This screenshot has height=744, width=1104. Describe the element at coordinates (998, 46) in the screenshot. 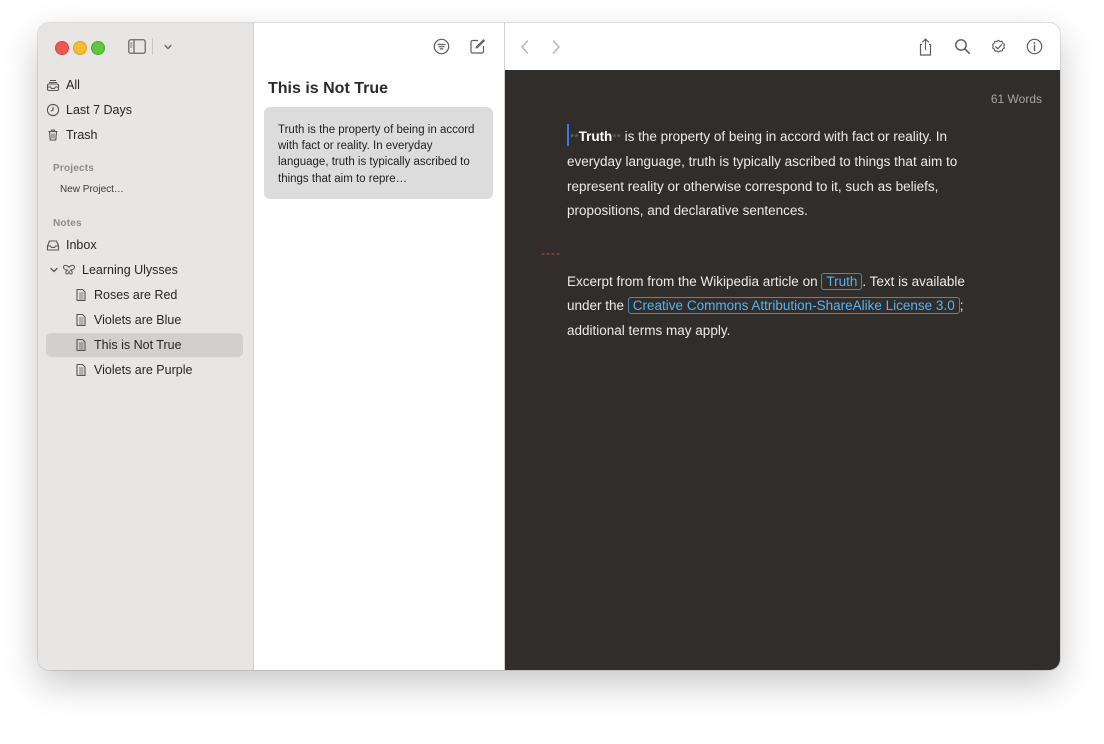

I see `review-check-badge-icon` at that location.